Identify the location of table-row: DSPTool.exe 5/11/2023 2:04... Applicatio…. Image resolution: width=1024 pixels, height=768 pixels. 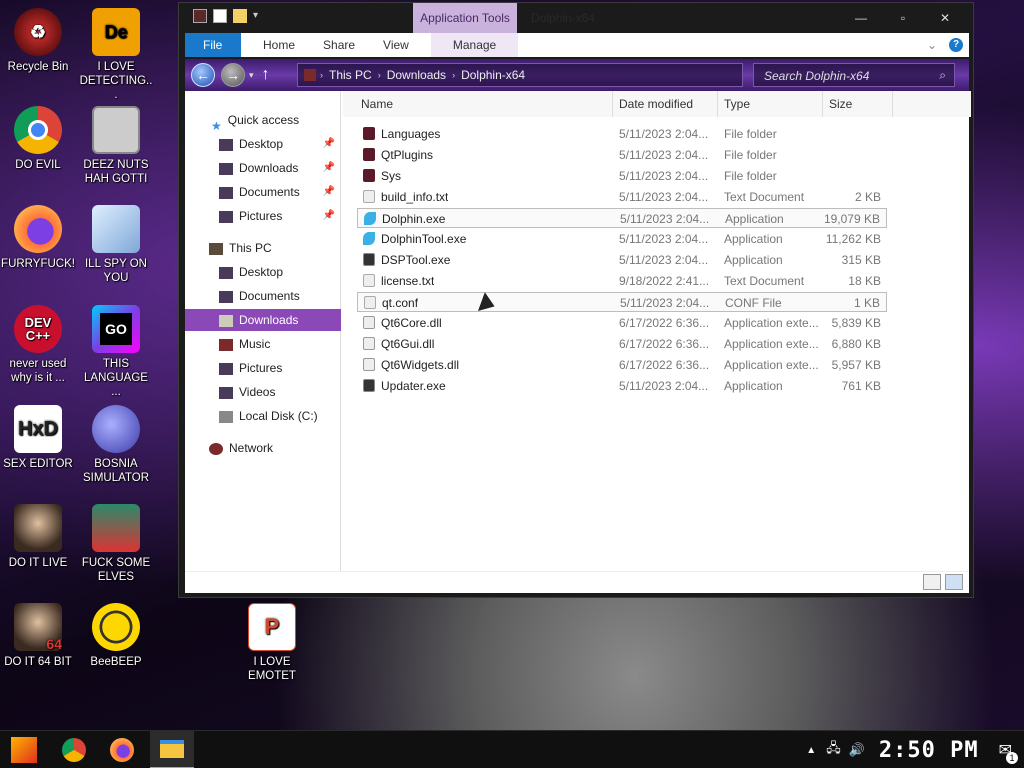
(622, 260).